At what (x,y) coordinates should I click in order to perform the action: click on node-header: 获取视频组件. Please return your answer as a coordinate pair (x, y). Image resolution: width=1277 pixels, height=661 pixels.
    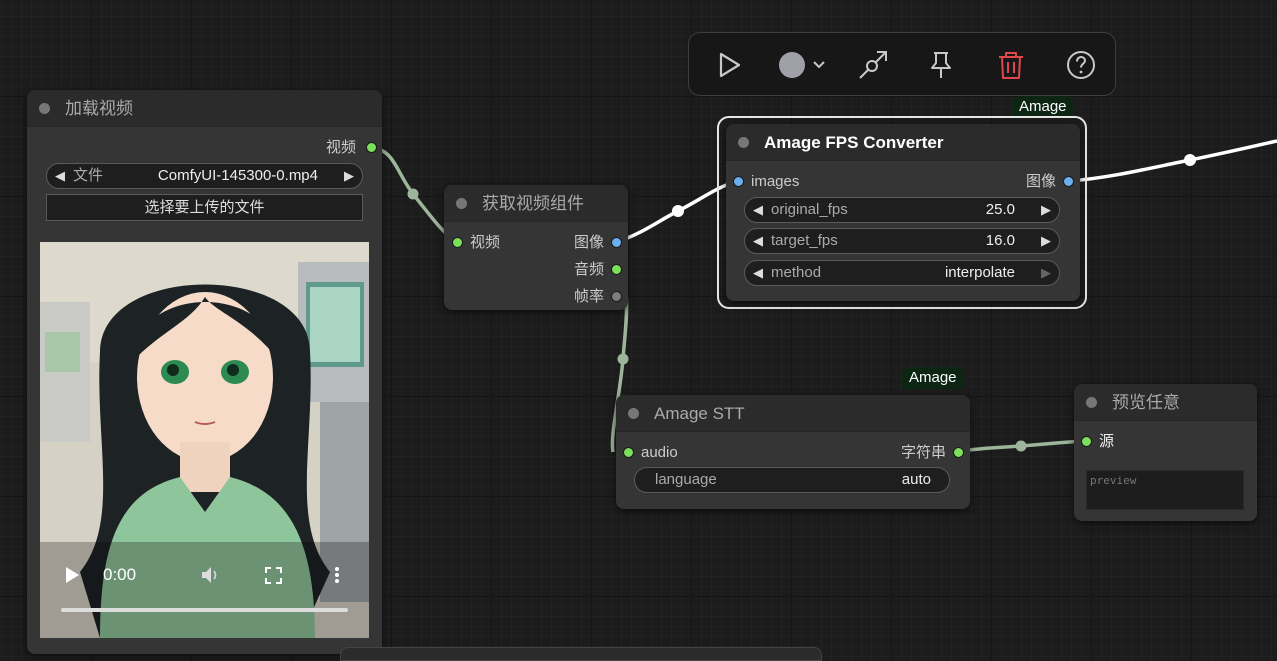
    Looking at the image, I should click on (536, 203).